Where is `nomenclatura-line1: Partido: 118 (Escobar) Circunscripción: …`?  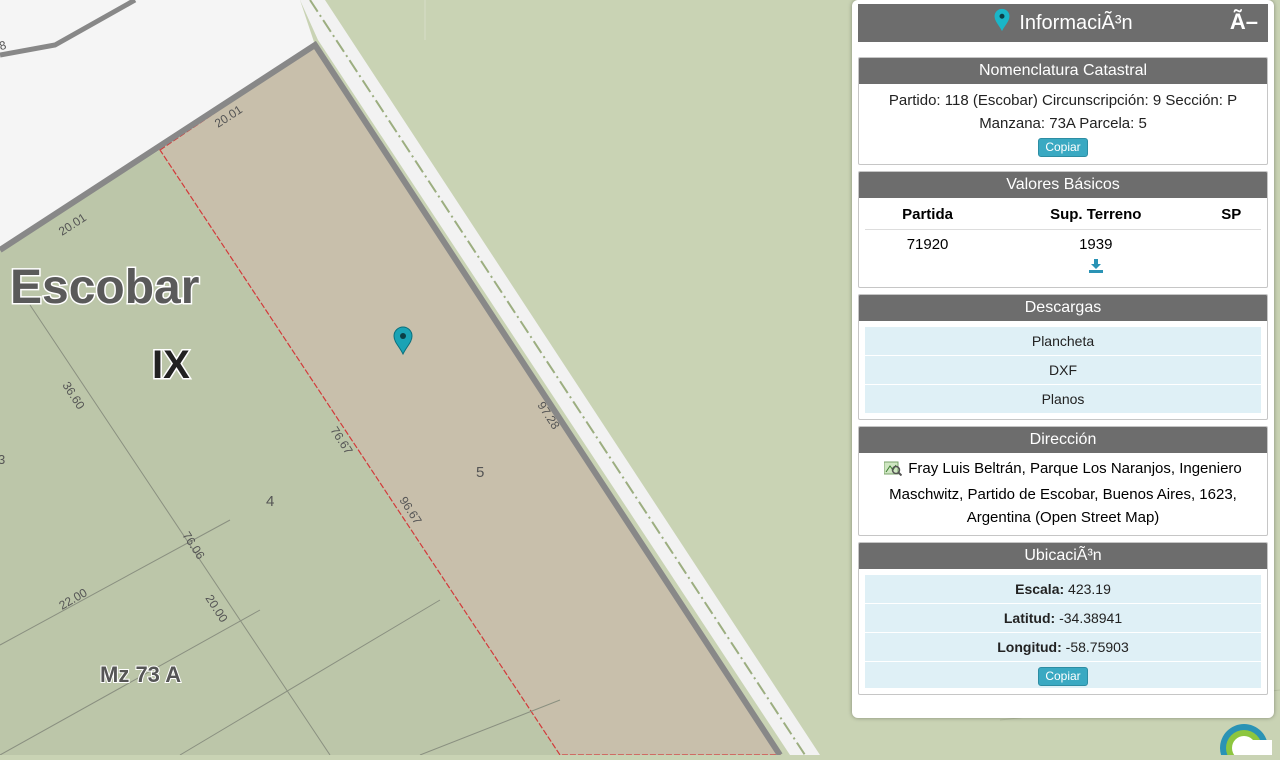
nomenclatura-line1: Partido: 118 (Escobar) Circunscripción: … is located at coordinates (1063, 100).